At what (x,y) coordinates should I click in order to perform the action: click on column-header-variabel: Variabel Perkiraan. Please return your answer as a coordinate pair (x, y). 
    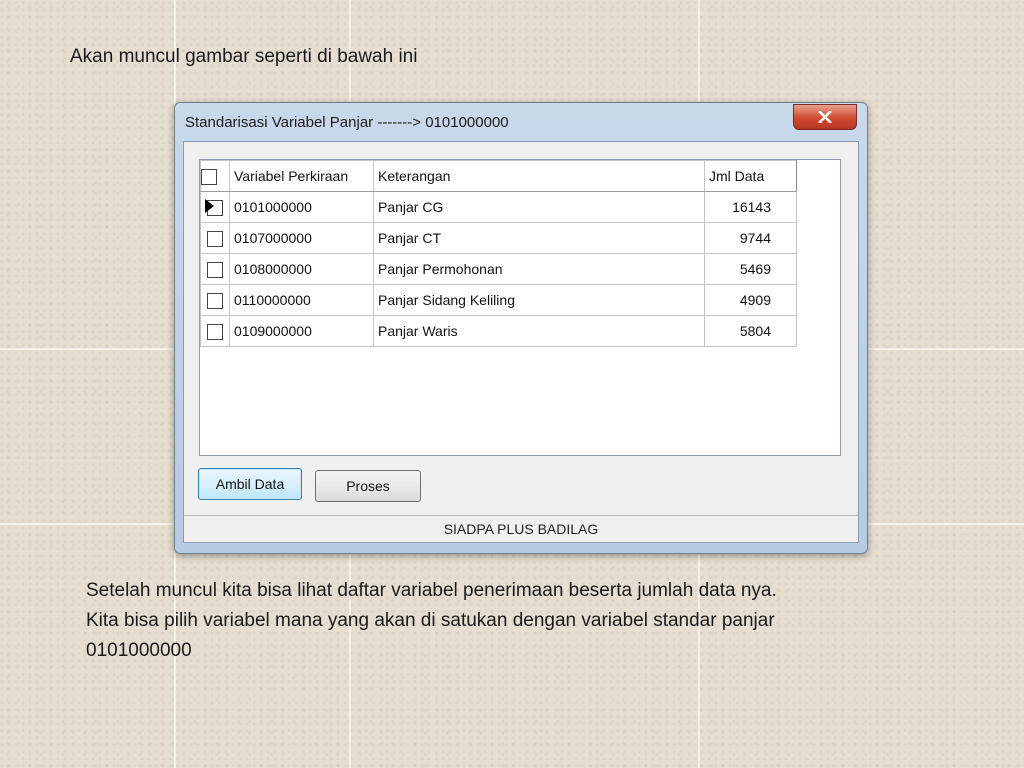
    Looking at the image, I should click on (301, 176).